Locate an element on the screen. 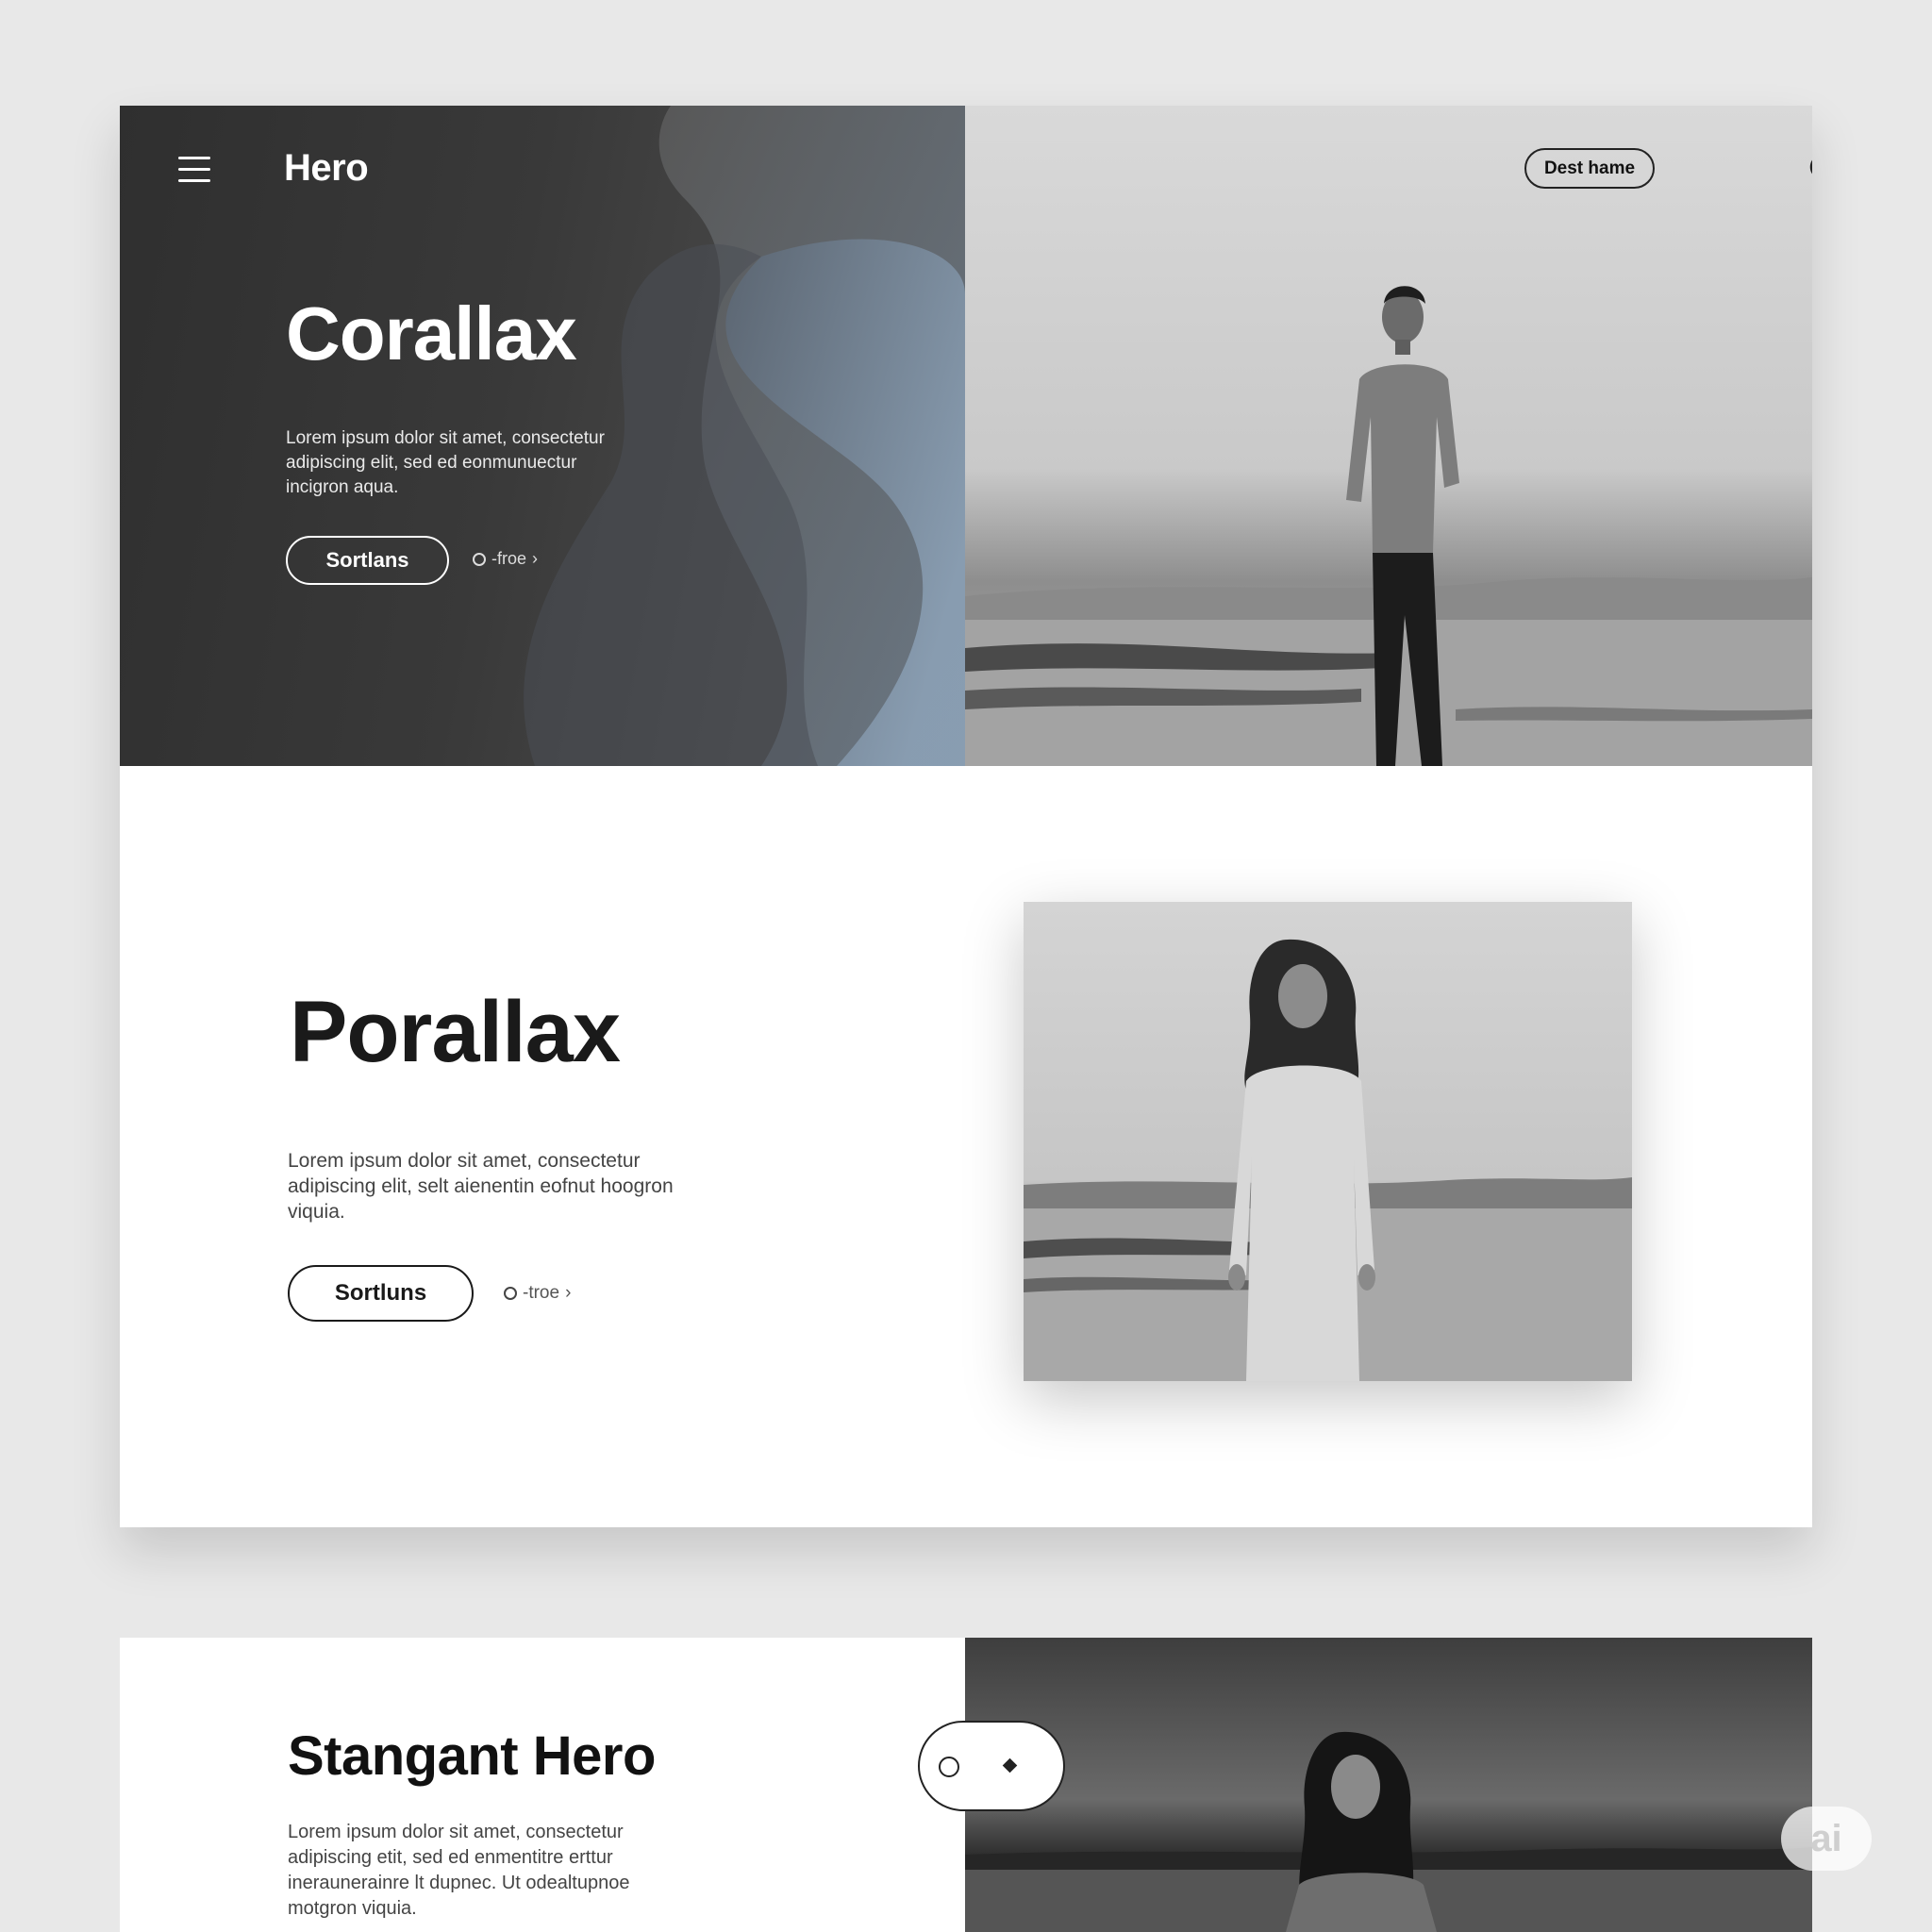  hero-title: Corallax is located at coordinates (432, 333).